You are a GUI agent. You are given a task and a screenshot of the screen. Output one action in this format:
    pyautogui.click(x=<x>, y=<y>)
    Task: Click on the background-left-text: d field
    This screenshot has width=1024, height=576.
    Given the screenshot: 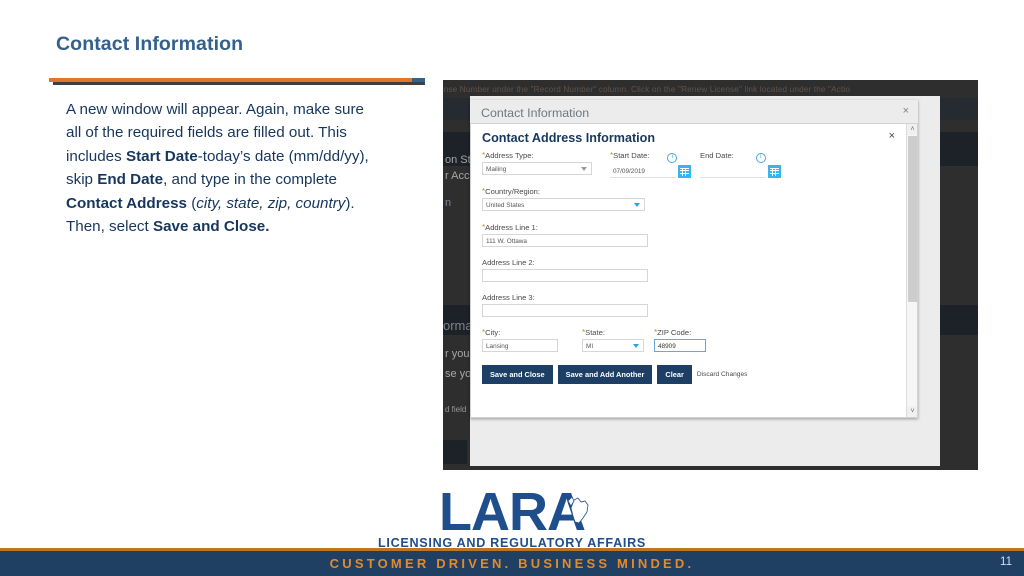 What is the action you would take?
    pyautogui.click(x=456, y=409)
    